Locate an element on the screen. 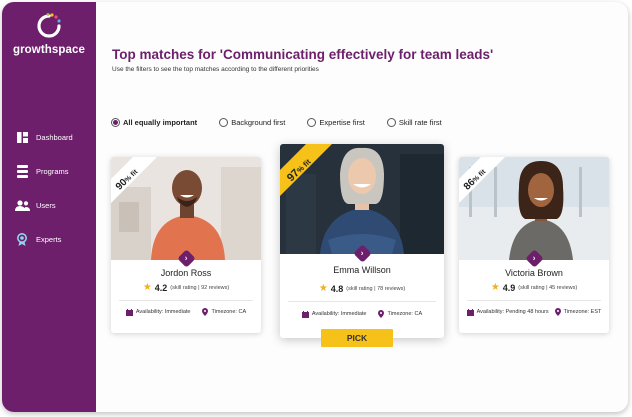 The width and height of the screenshot is (632, 417). brand-logo: growthspace is located at coordinates (49, 34).